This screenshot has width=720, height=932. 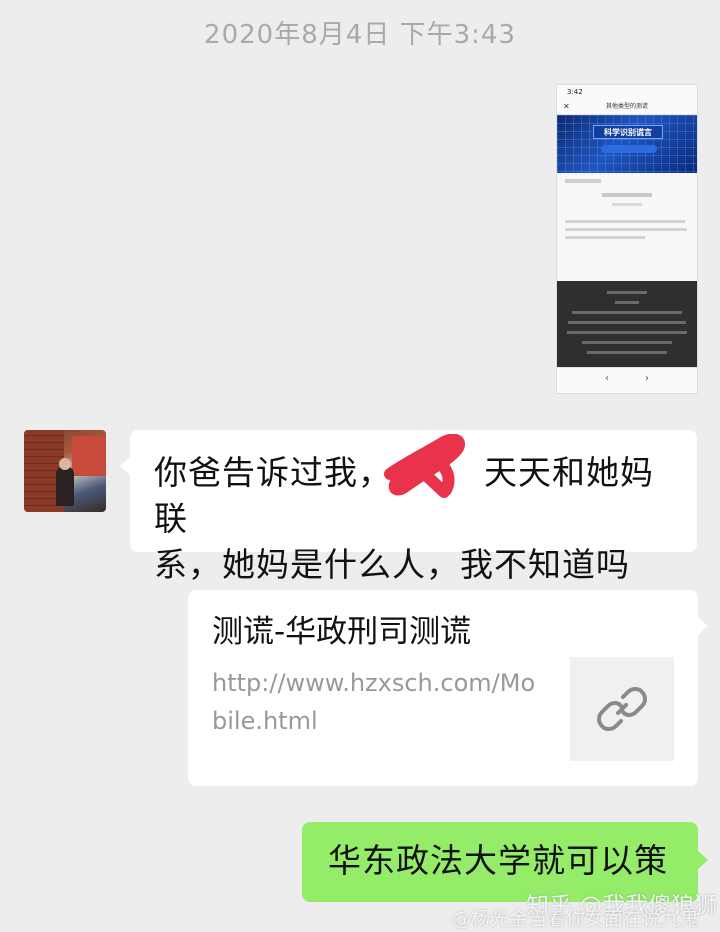 I want to click on link-icon, so click(x=622, y=709).